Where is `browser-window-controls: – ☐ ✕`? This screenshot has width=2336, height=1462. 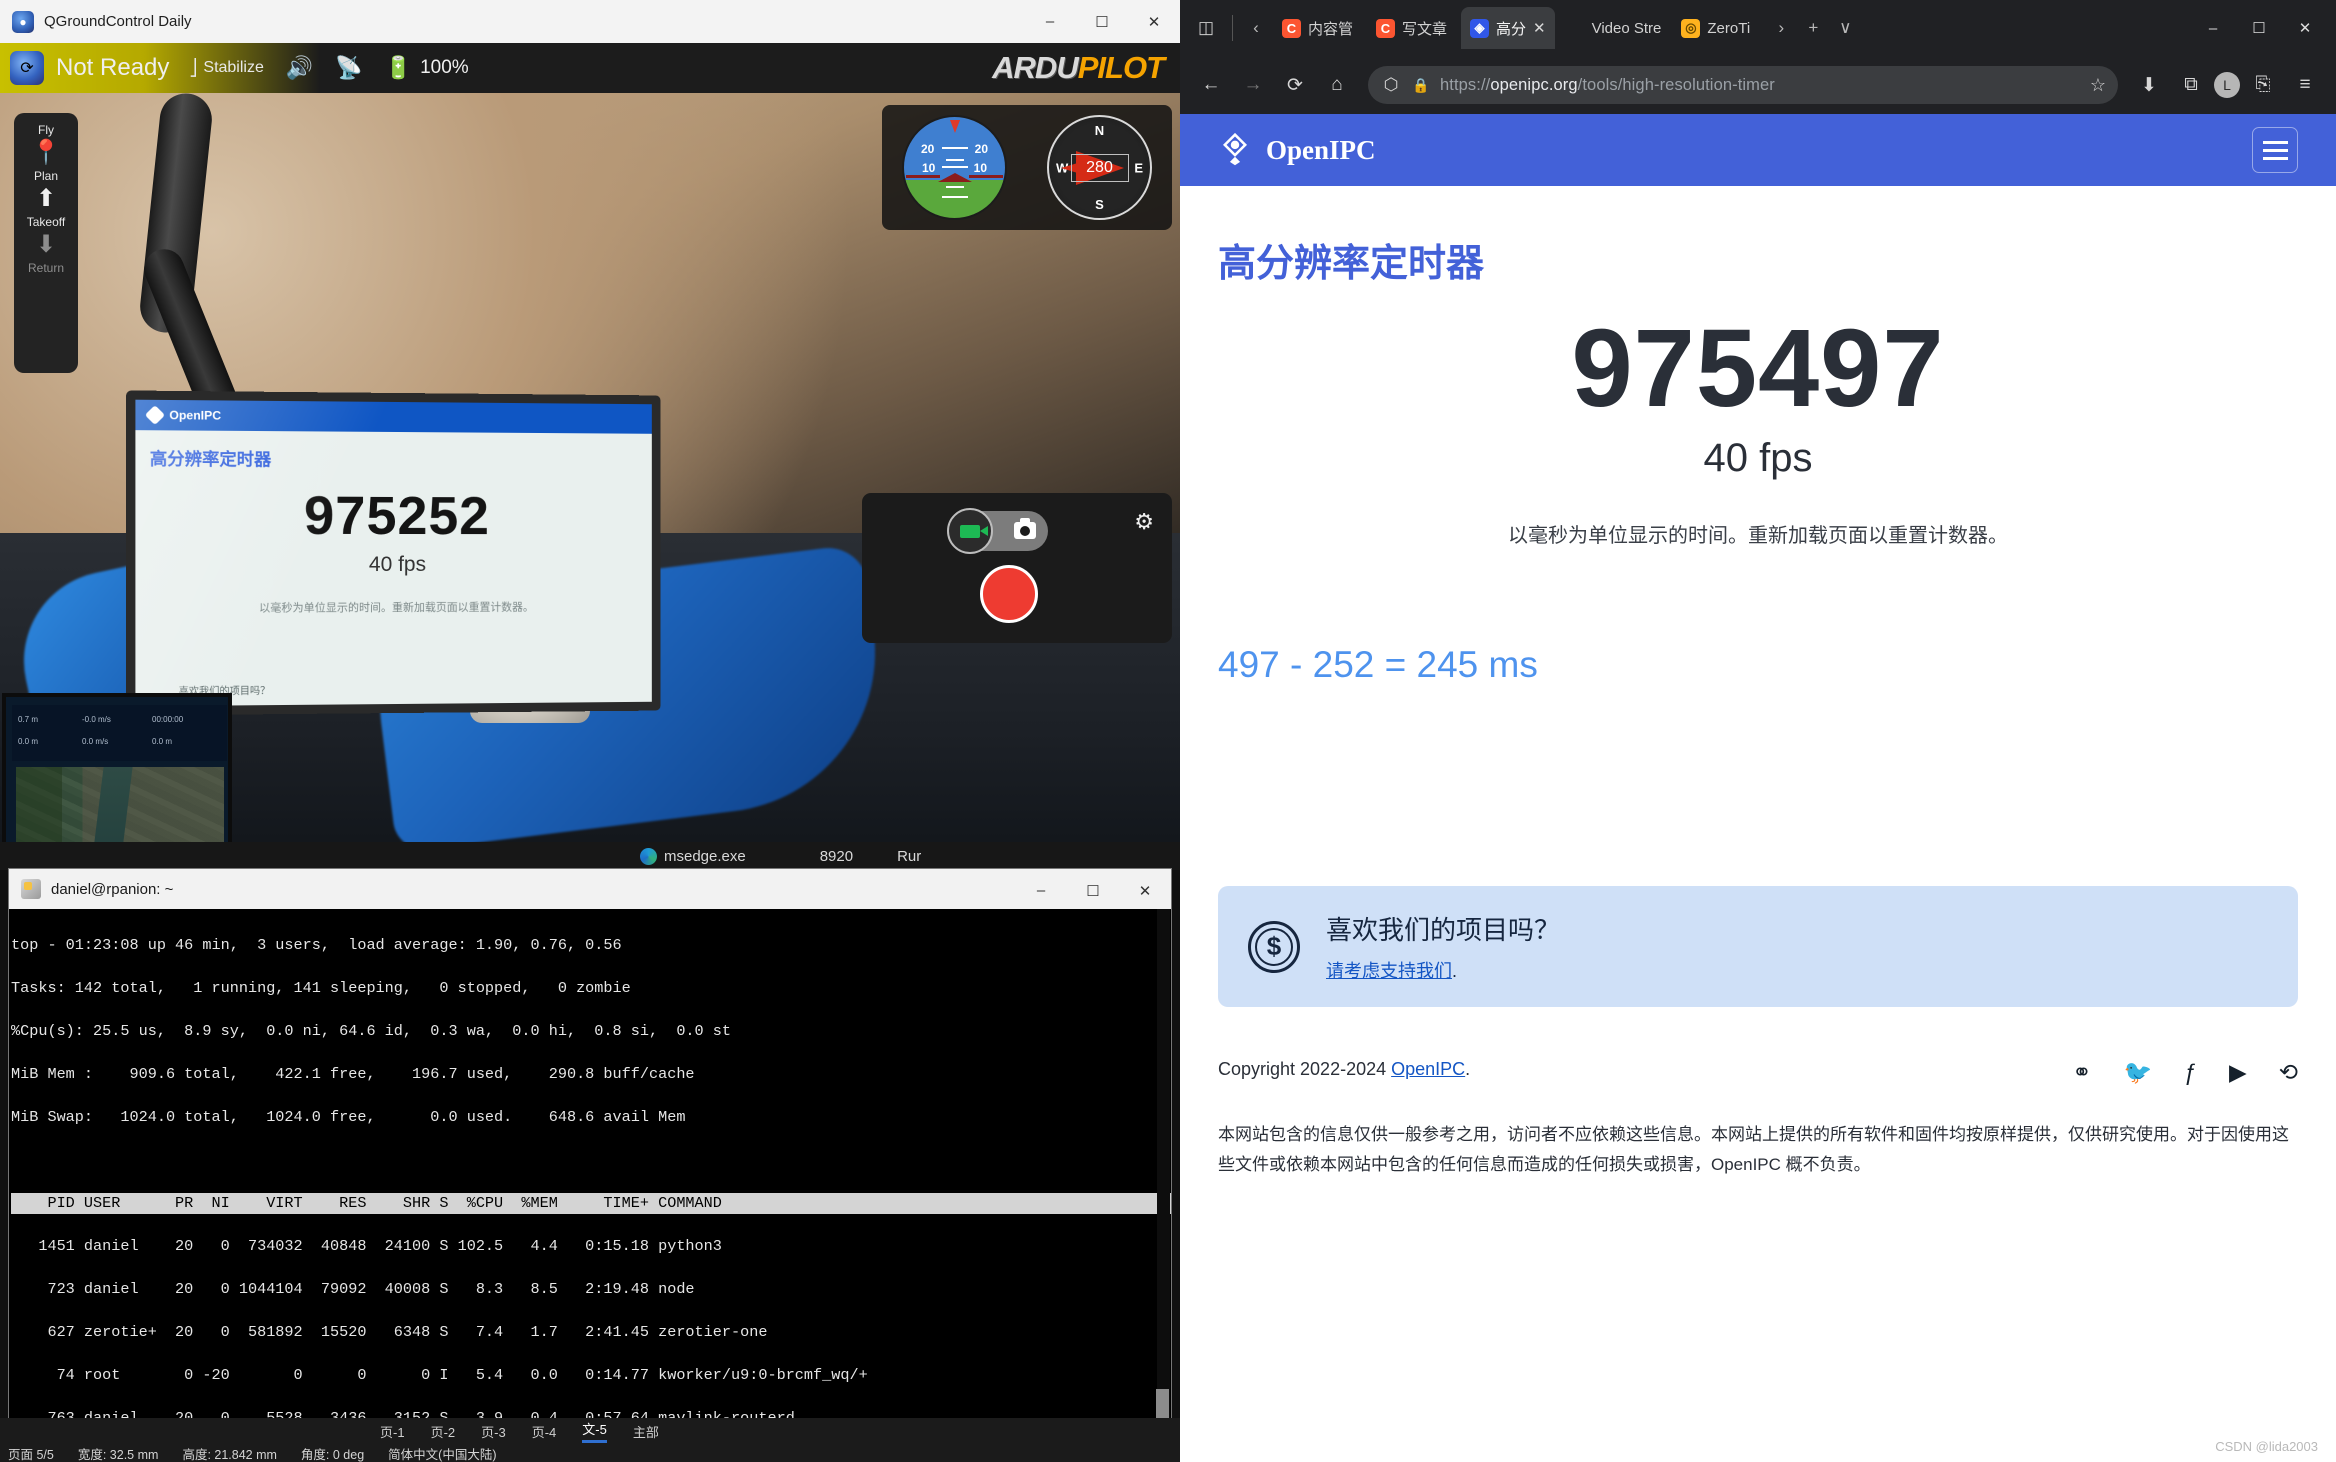 browser-window-controls: – ☐ ✕ is located at coordinates (2259, 28).